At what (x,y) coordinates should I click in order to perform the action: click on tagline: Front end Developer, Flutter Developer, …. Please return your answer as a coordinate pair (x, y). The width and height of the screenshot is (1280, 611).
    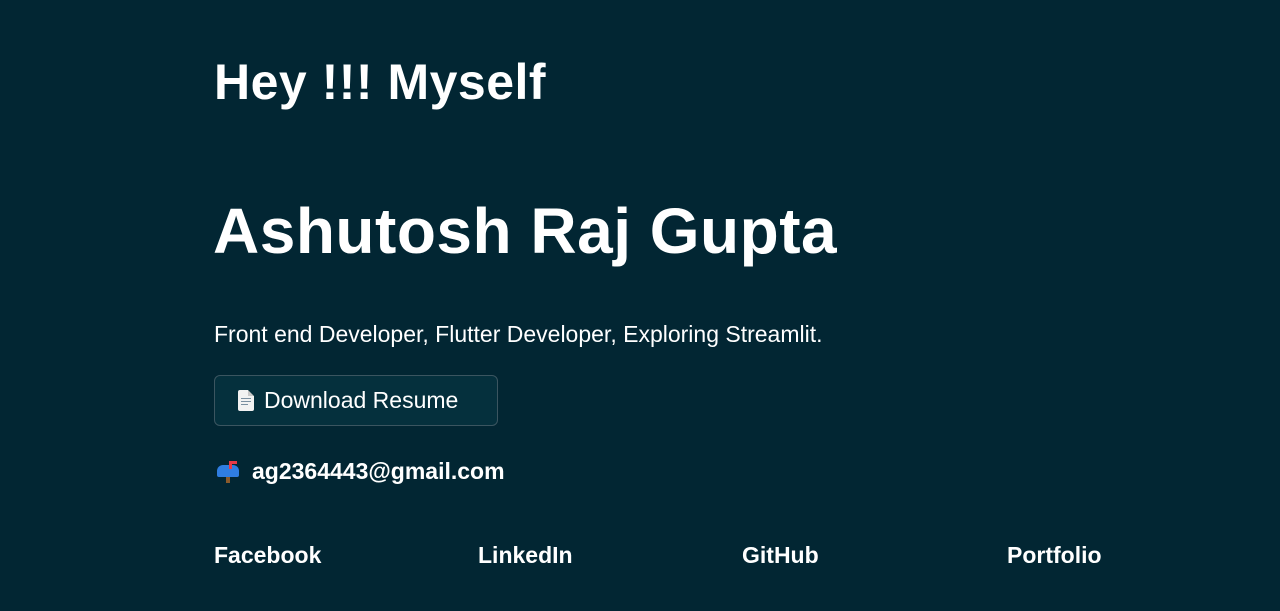
    Looking at the image, I should click on (518, 334).